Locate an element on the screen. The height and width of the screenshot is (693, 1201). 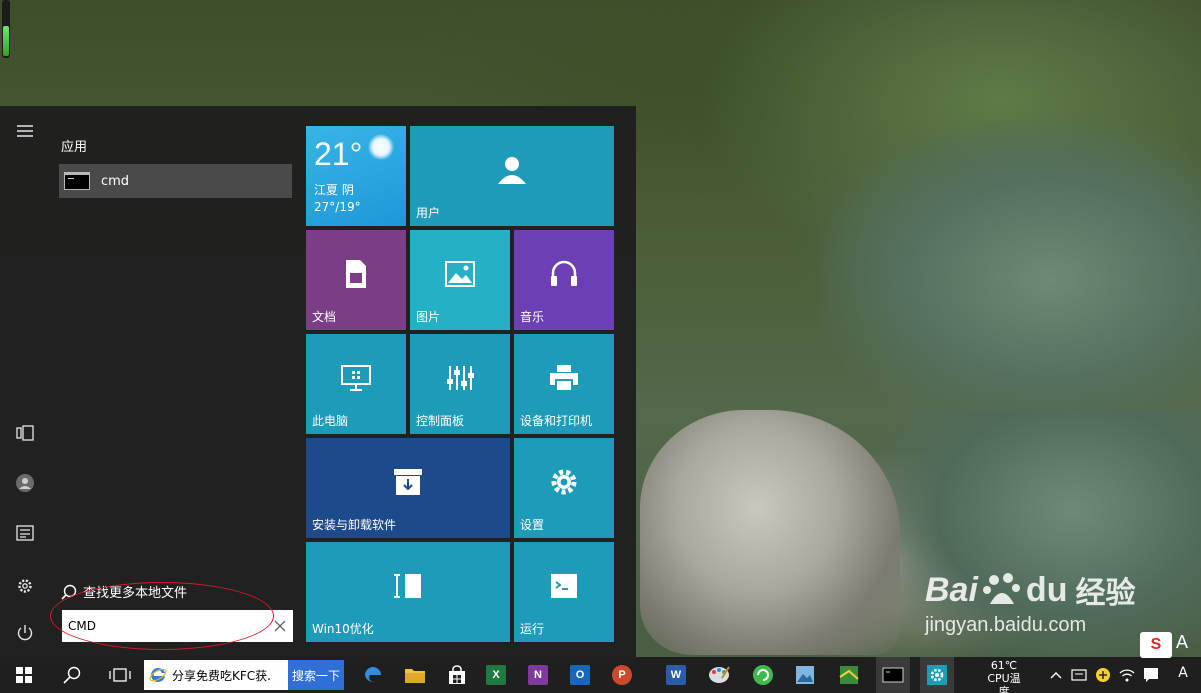
tile-run: 运行 is located at coordinates (564, 592).